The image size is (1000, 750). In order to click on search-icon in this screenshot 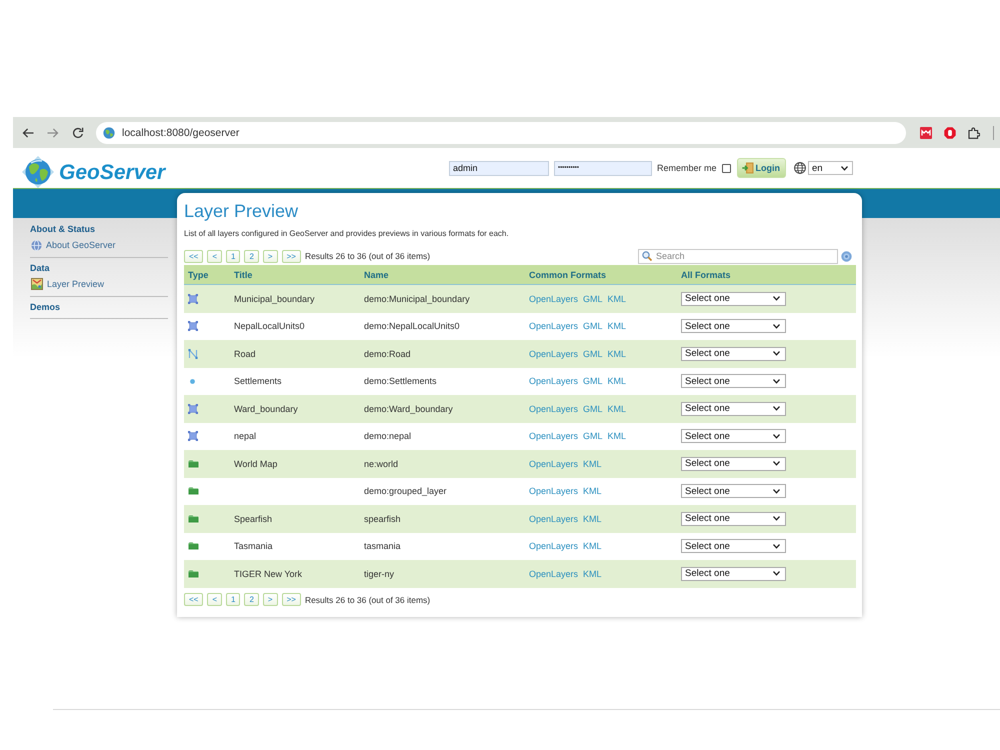, I will do `click(647, 256)`.